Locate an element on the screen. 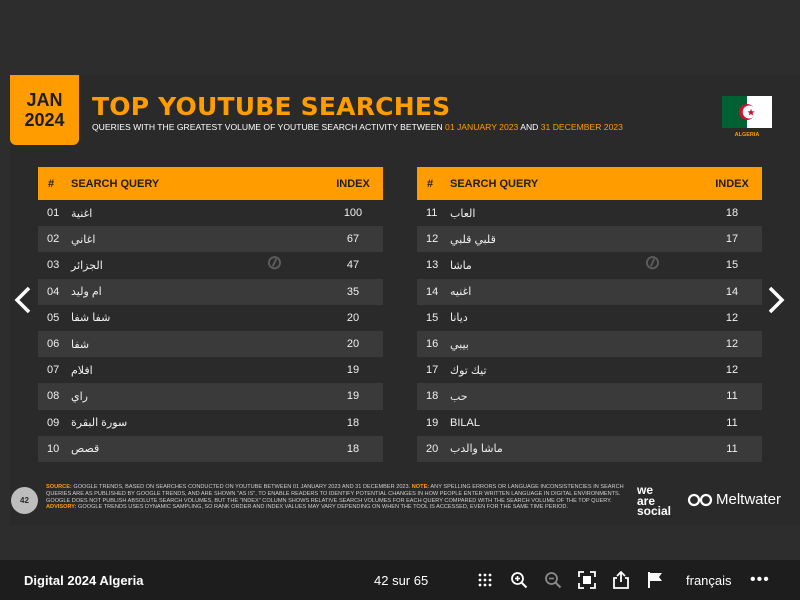 The width and height of the screenshot is (800, 600). index-value: 17 is located at coordinates (732, 239).